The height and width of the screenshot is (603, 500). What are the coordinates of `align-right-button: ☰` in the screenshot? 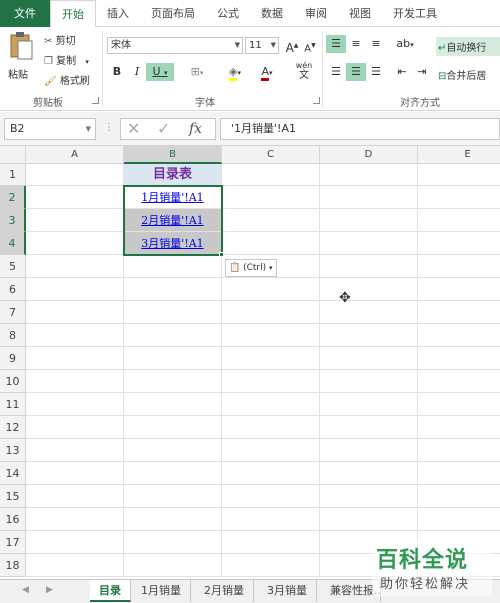 It's located at (376, 72).